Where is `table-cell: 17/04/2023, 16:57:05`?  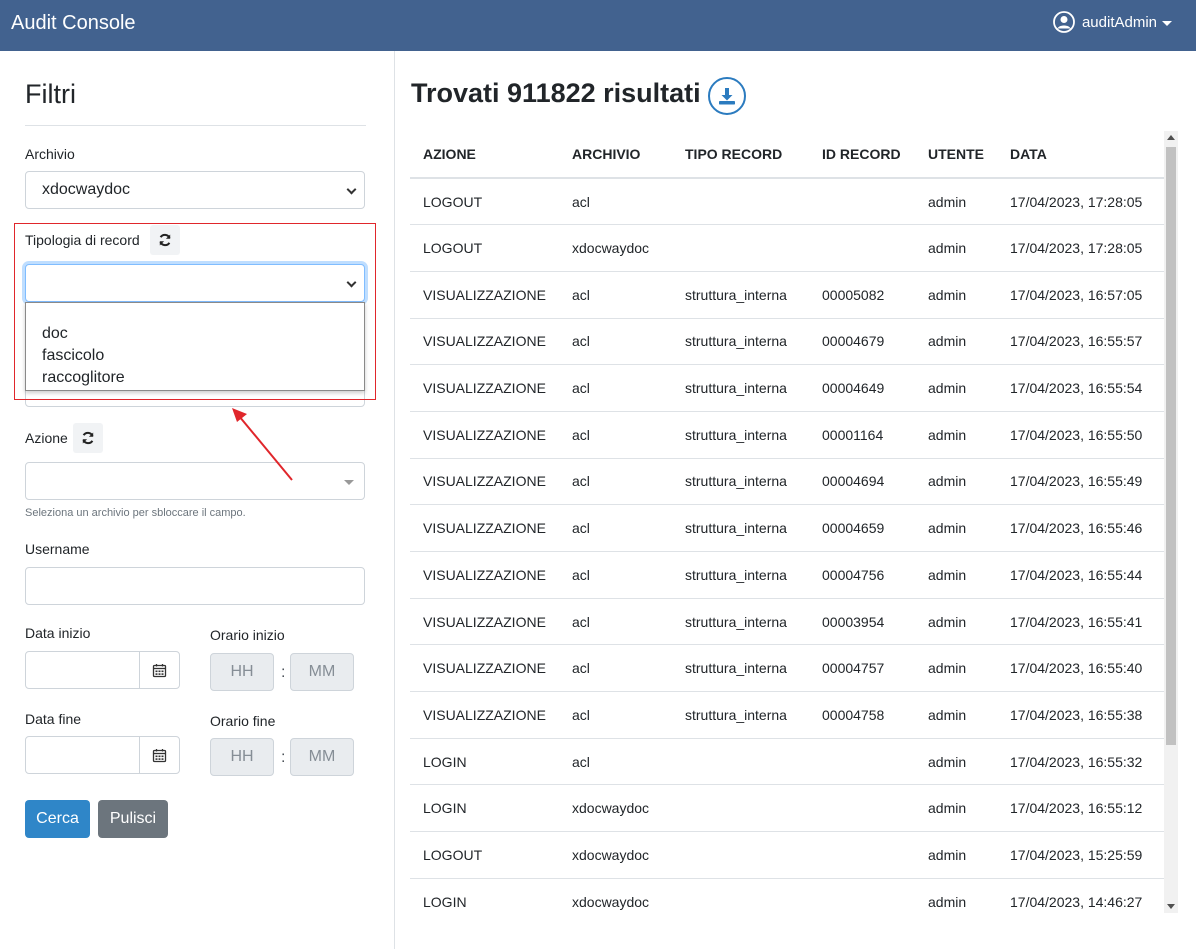 table-cell: 17/04/2023, 16:57:05 is located at coordinates (1081, 295).